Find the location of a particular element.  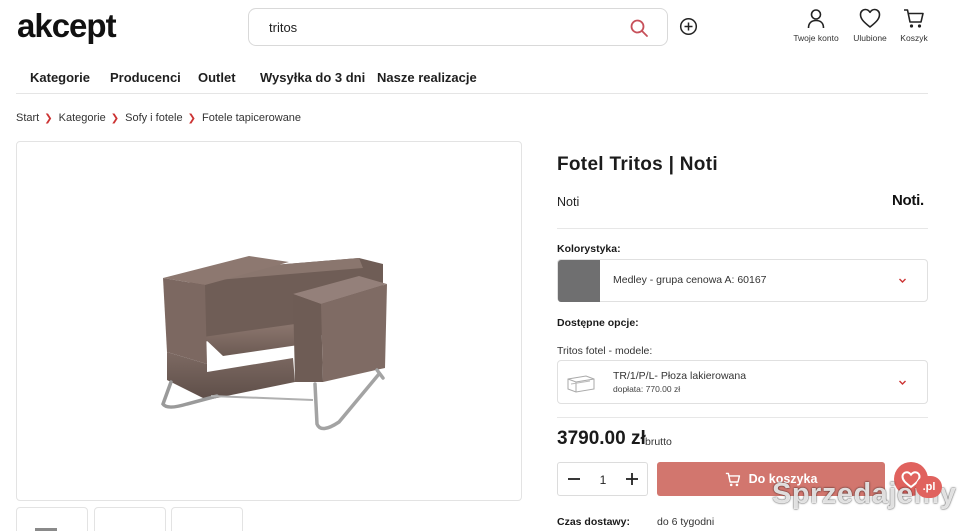

product-brand: Noti is located at coordinates (568, 202).